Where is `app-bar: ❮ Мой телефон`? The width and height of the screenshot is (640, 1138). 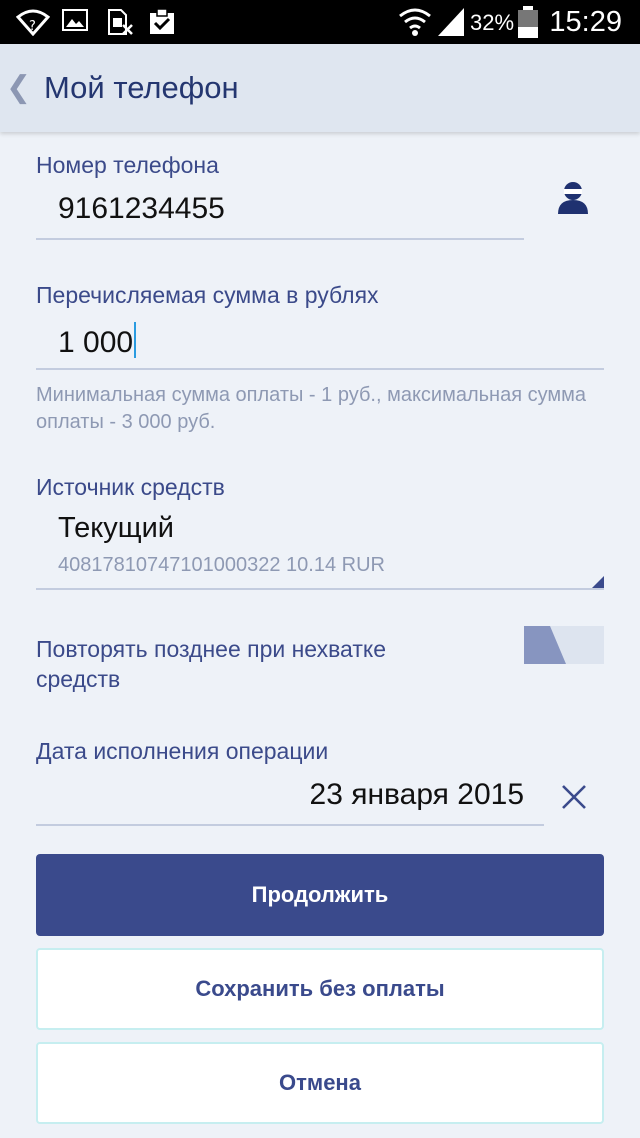 app-bar: ❮ Мой телефон is located at coordinates (320, 88).